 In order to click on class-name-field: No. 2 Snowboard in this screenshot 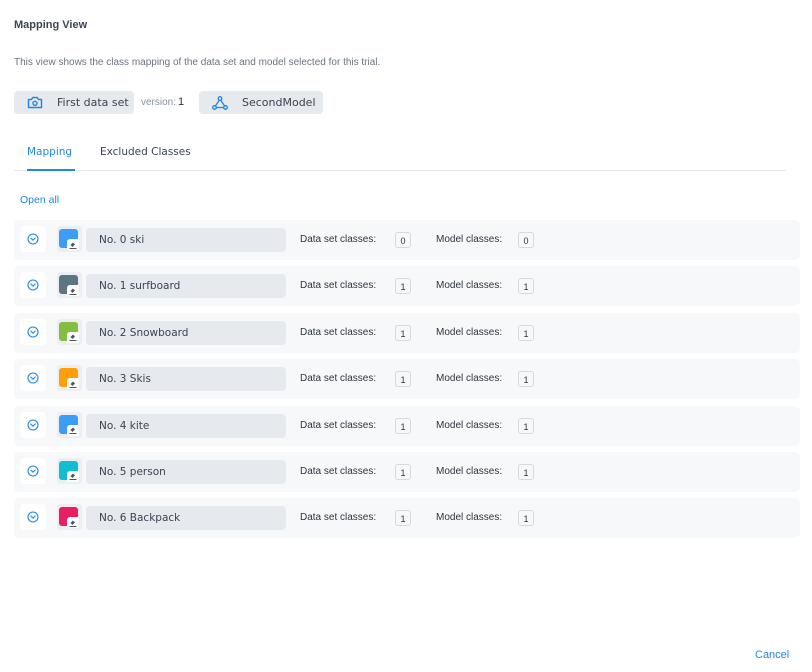, I will do `click(186, 332)`.